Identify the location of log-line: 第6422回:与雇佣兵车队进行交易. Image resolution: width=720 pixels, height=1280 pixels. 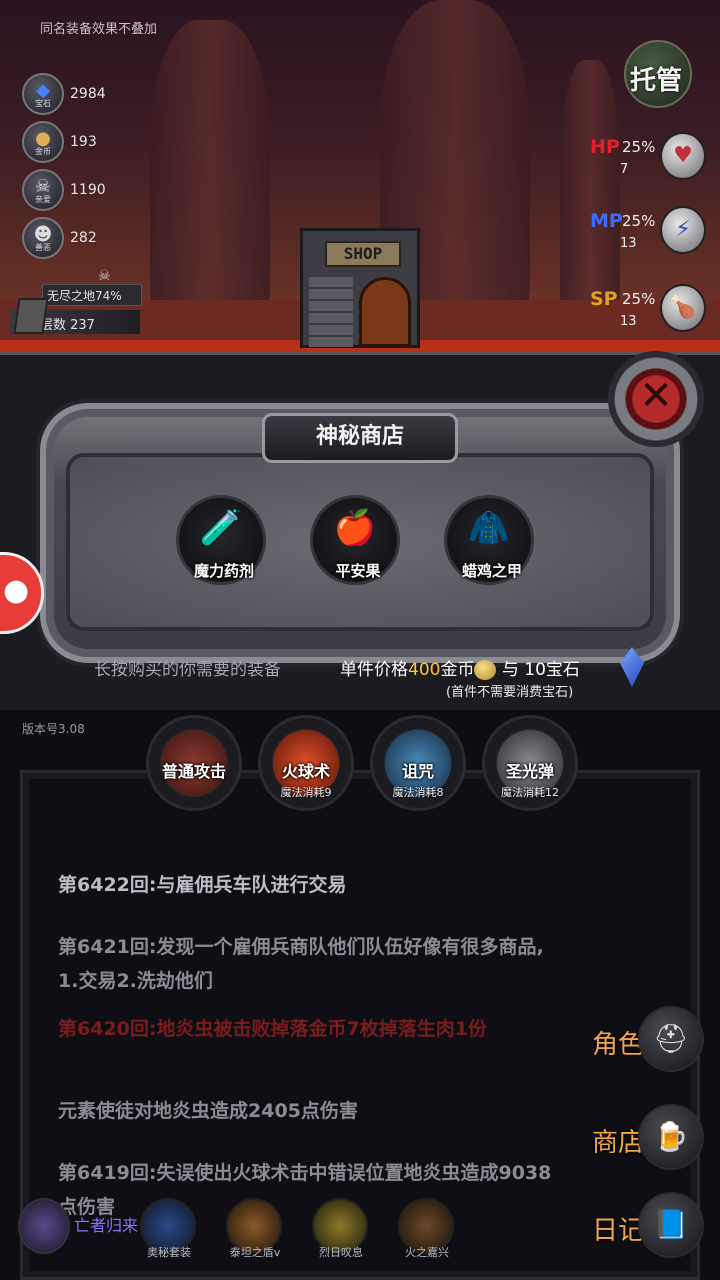
(202, 885).